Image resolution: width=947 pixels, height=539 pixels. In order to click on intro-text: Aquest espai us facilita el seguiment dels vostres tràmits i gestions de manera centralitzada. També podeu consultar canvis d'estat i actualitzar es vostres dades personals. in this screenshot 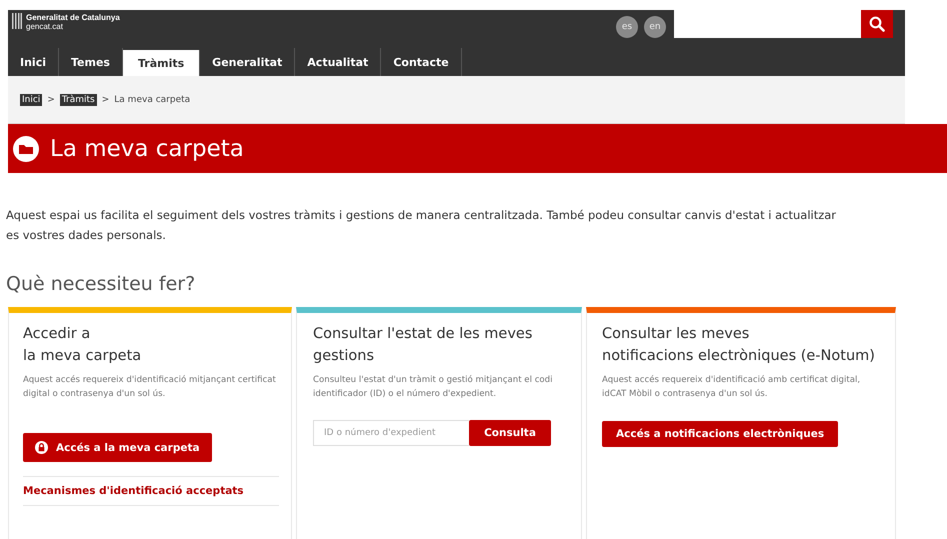, I will do `click(422, 225)`.